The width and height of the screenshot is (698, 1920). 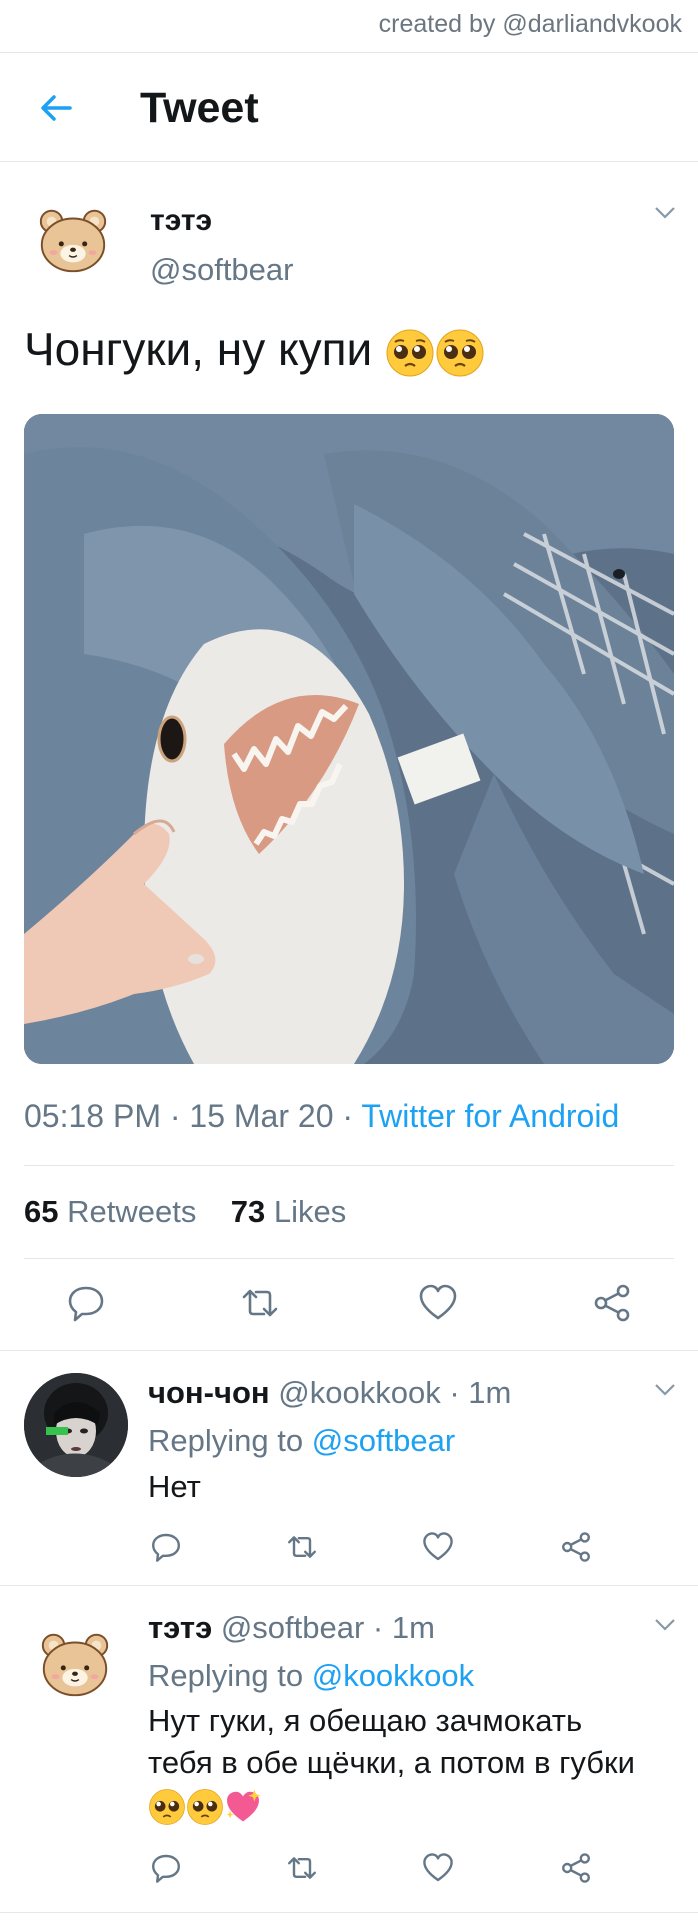 I want to click on tweet-stats: 65 Retweets 73 Likes, so click(x=185, y=1212).